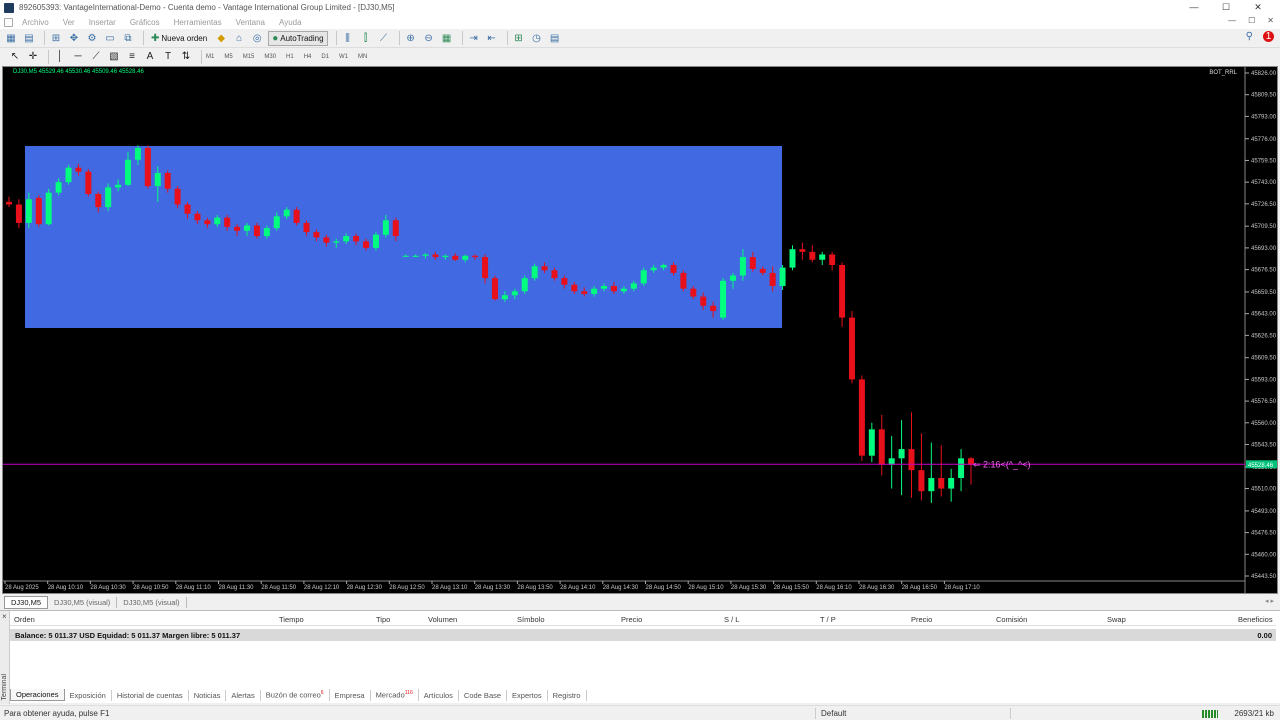  I want to click on bar-countdown-label: ⇐ 2:16<(^_^<), so click(1002, 464).